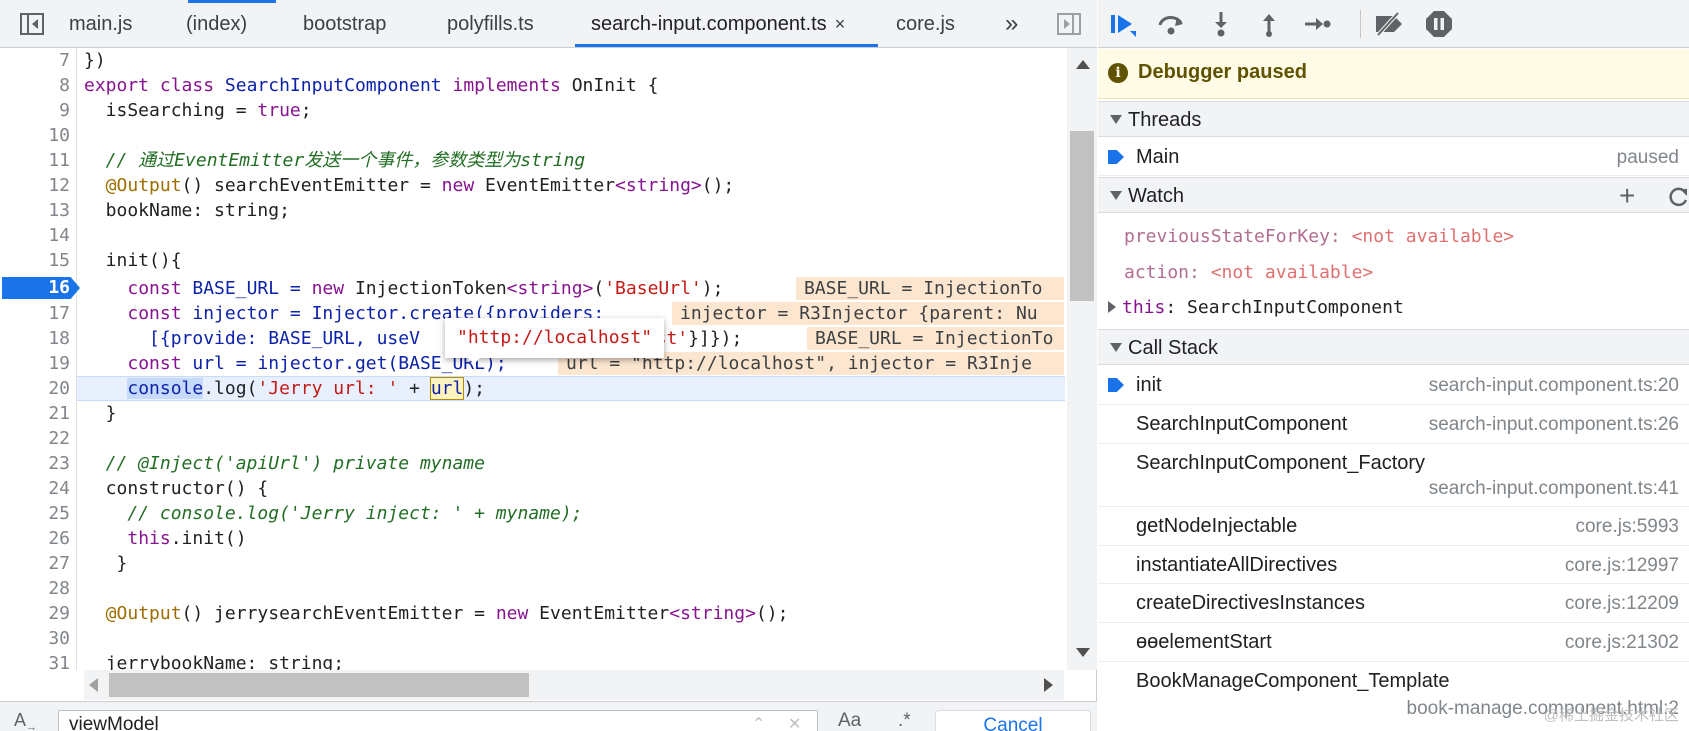  I want to click on frame-location: core.js:12997, so click(1622, 566).